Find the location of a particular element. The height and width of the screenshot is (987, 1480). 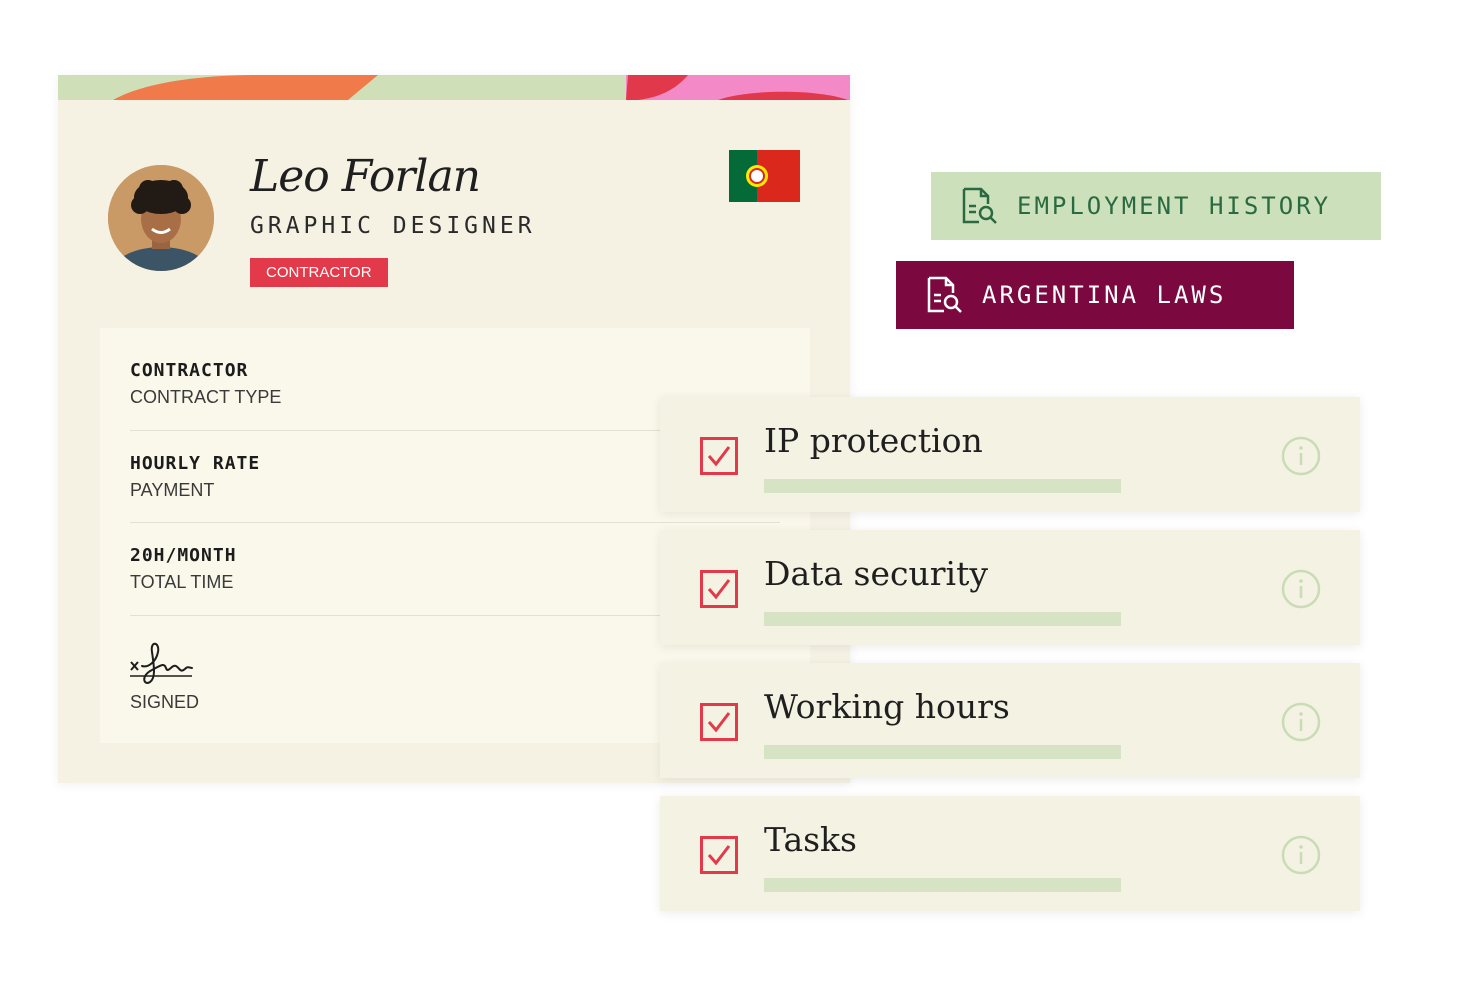

checklist-item-title: Data security is located at coordinates (876, 573).